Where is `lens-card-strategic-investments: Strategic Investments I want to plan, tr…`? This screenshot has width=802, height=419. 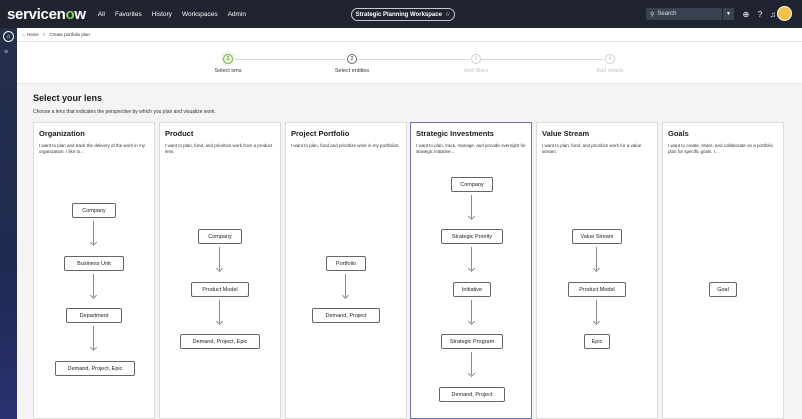
lens-card-strategic-investments: Strategic Investments I want to plan, tr… is located at coordinates (471, 270).